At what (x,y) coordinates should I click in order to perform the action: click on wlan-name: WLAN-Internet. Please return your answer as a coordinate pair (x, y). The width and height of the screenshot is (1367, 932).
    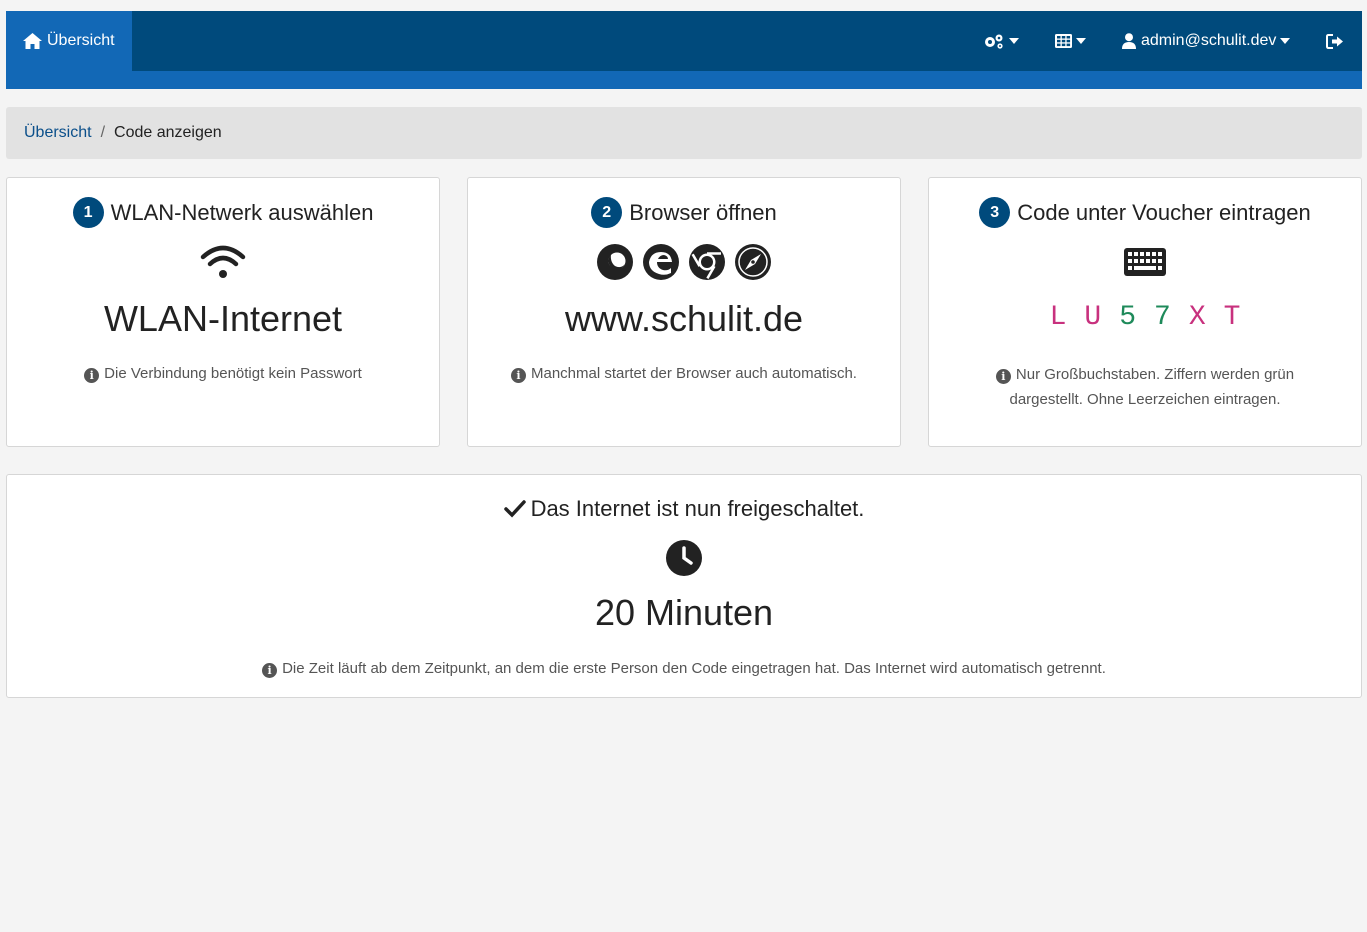
    Looking at the image, I should click on (223, 318).